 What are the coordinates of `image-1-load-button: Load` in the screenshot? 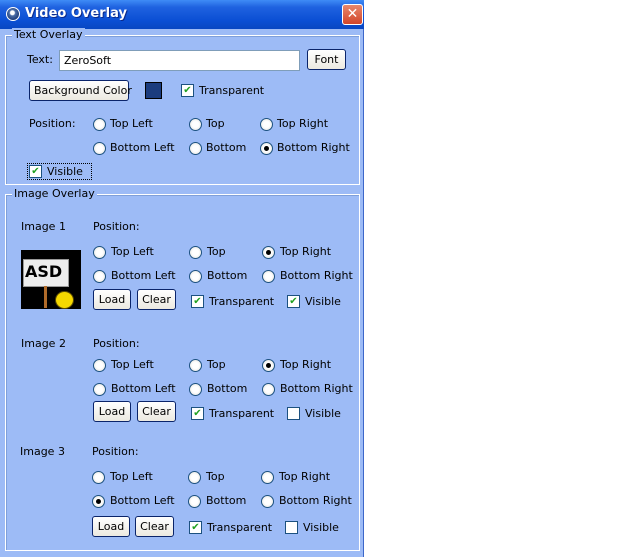 It's located at (112, 299).